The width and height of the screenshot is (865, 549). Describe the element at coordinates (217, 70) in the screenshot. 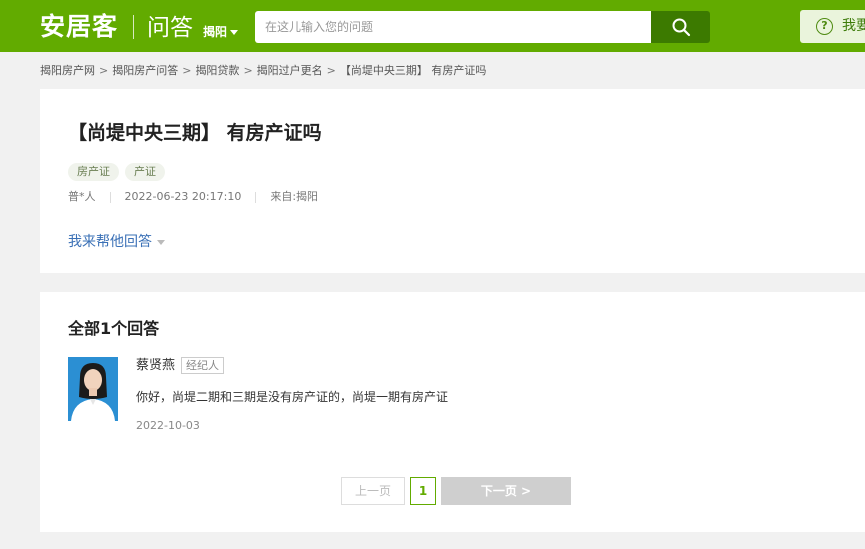

I see `breadcrumb-loan: 揭阳贷款` at that location.